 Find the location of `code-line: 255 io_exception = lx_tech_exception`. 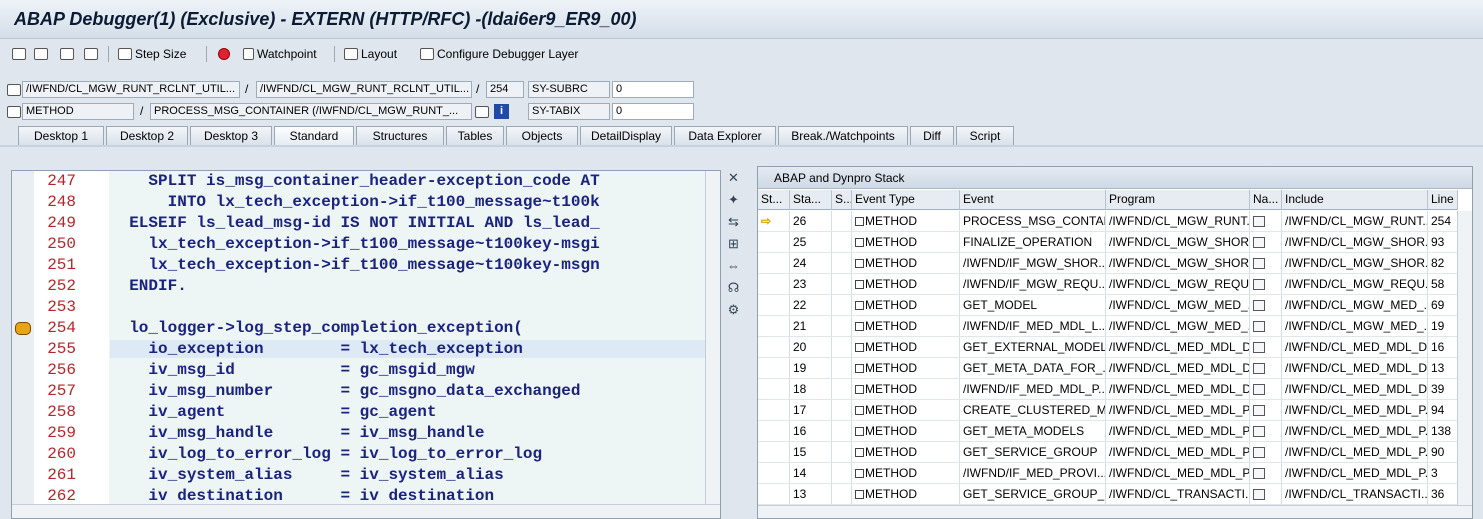

code-line: 255 io_exception = lx_tech_exception is located at coordinates (359, 349).